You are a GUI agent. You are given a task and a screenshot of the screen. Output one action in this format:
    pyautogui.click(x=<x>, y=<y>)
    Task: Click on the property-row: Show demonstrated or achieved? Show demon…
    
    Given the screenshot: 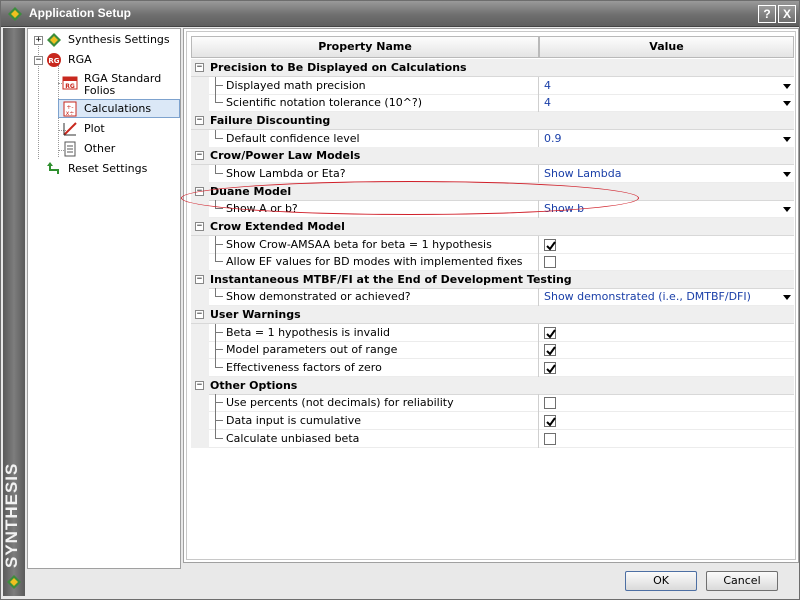 What is the action you would take?
    pyautogui.click(x=492, y=297)
    